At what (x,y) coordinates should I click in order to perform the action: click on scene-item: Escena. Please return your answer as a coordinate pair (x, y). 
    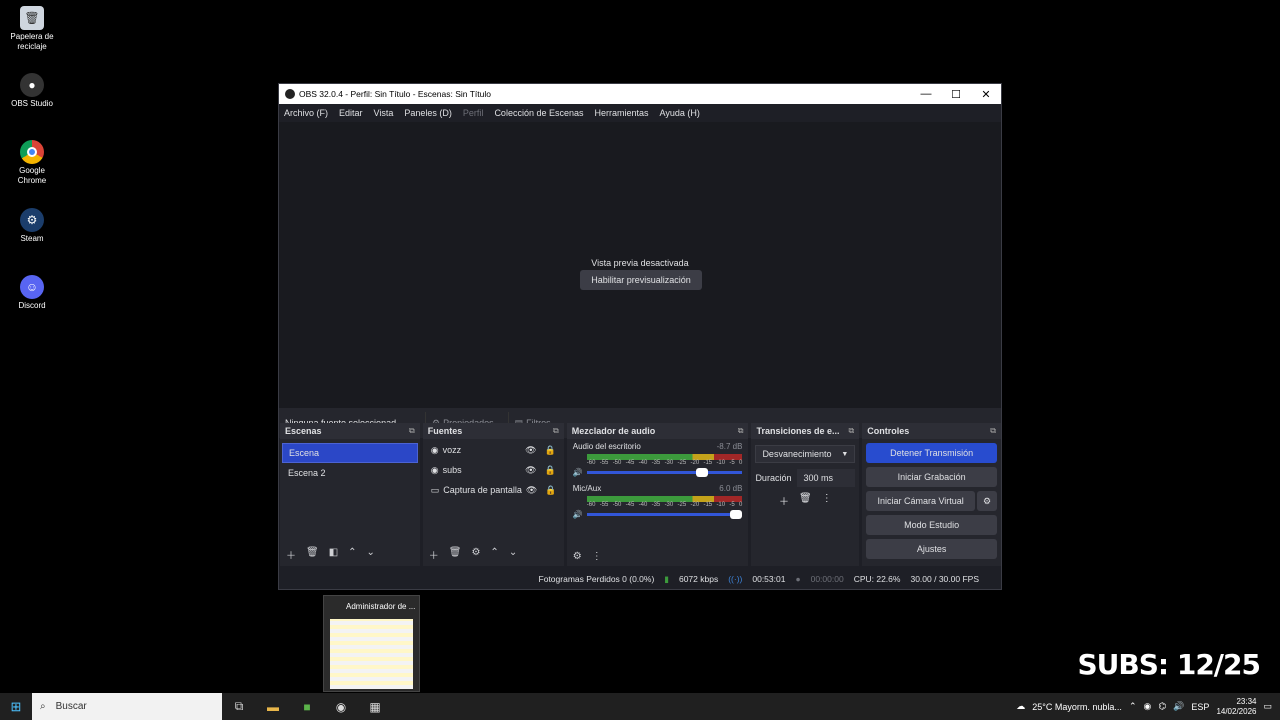
    Looking at the image, I should click on (350, 453).